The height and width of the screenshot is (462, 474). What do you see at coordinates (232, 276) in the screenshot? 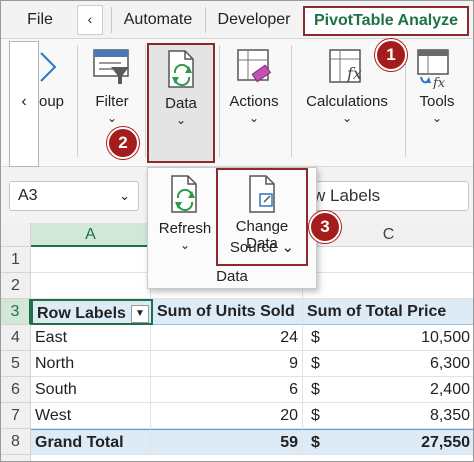
I see `data-group-label: Data` at bounding box center [232, 276].